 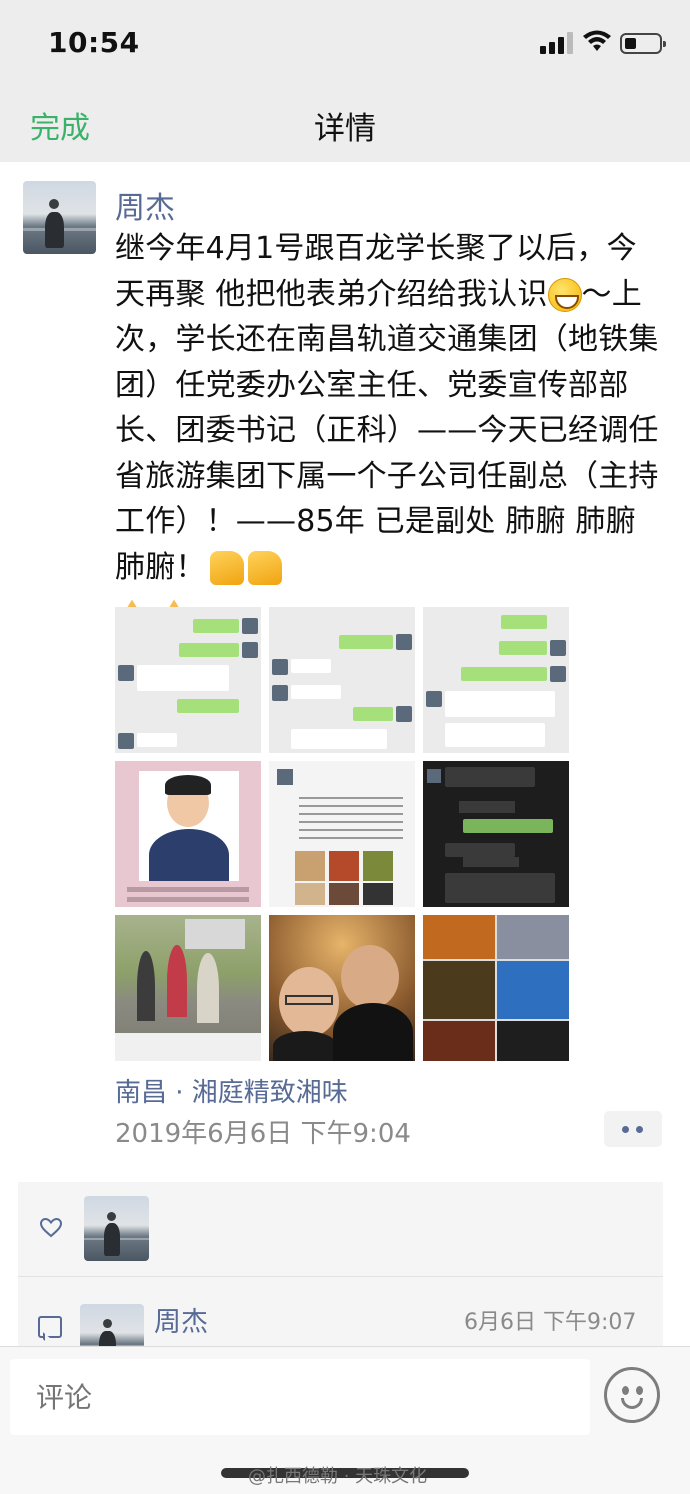 What do you see at coordinates (632, 1395) in the screenshot?
I see `emoji-button` at bounding box center [632, 1395].